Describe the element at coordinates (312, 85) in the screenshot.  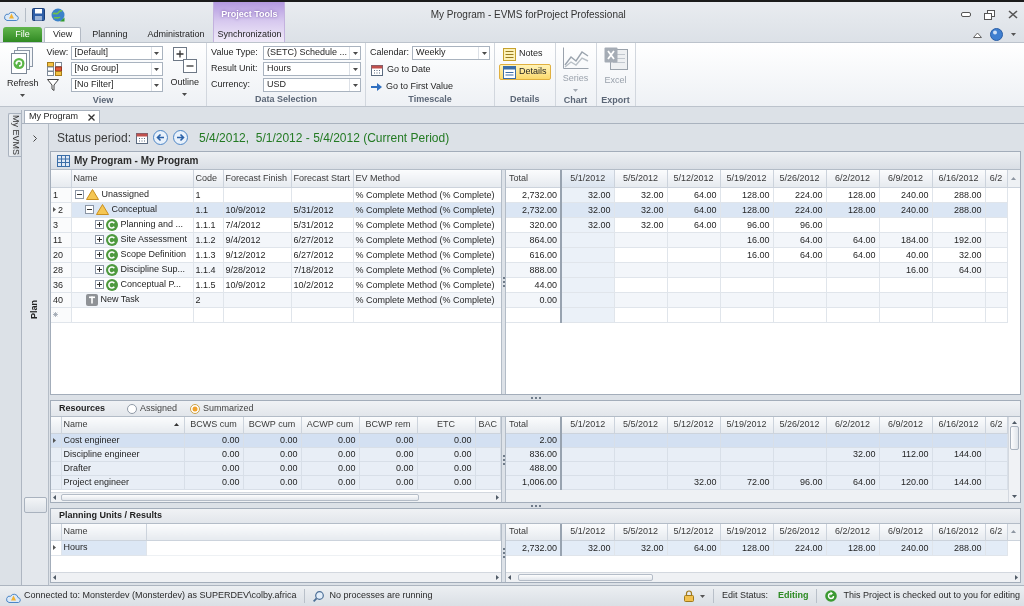
I see `dropdown: USD` at that location.